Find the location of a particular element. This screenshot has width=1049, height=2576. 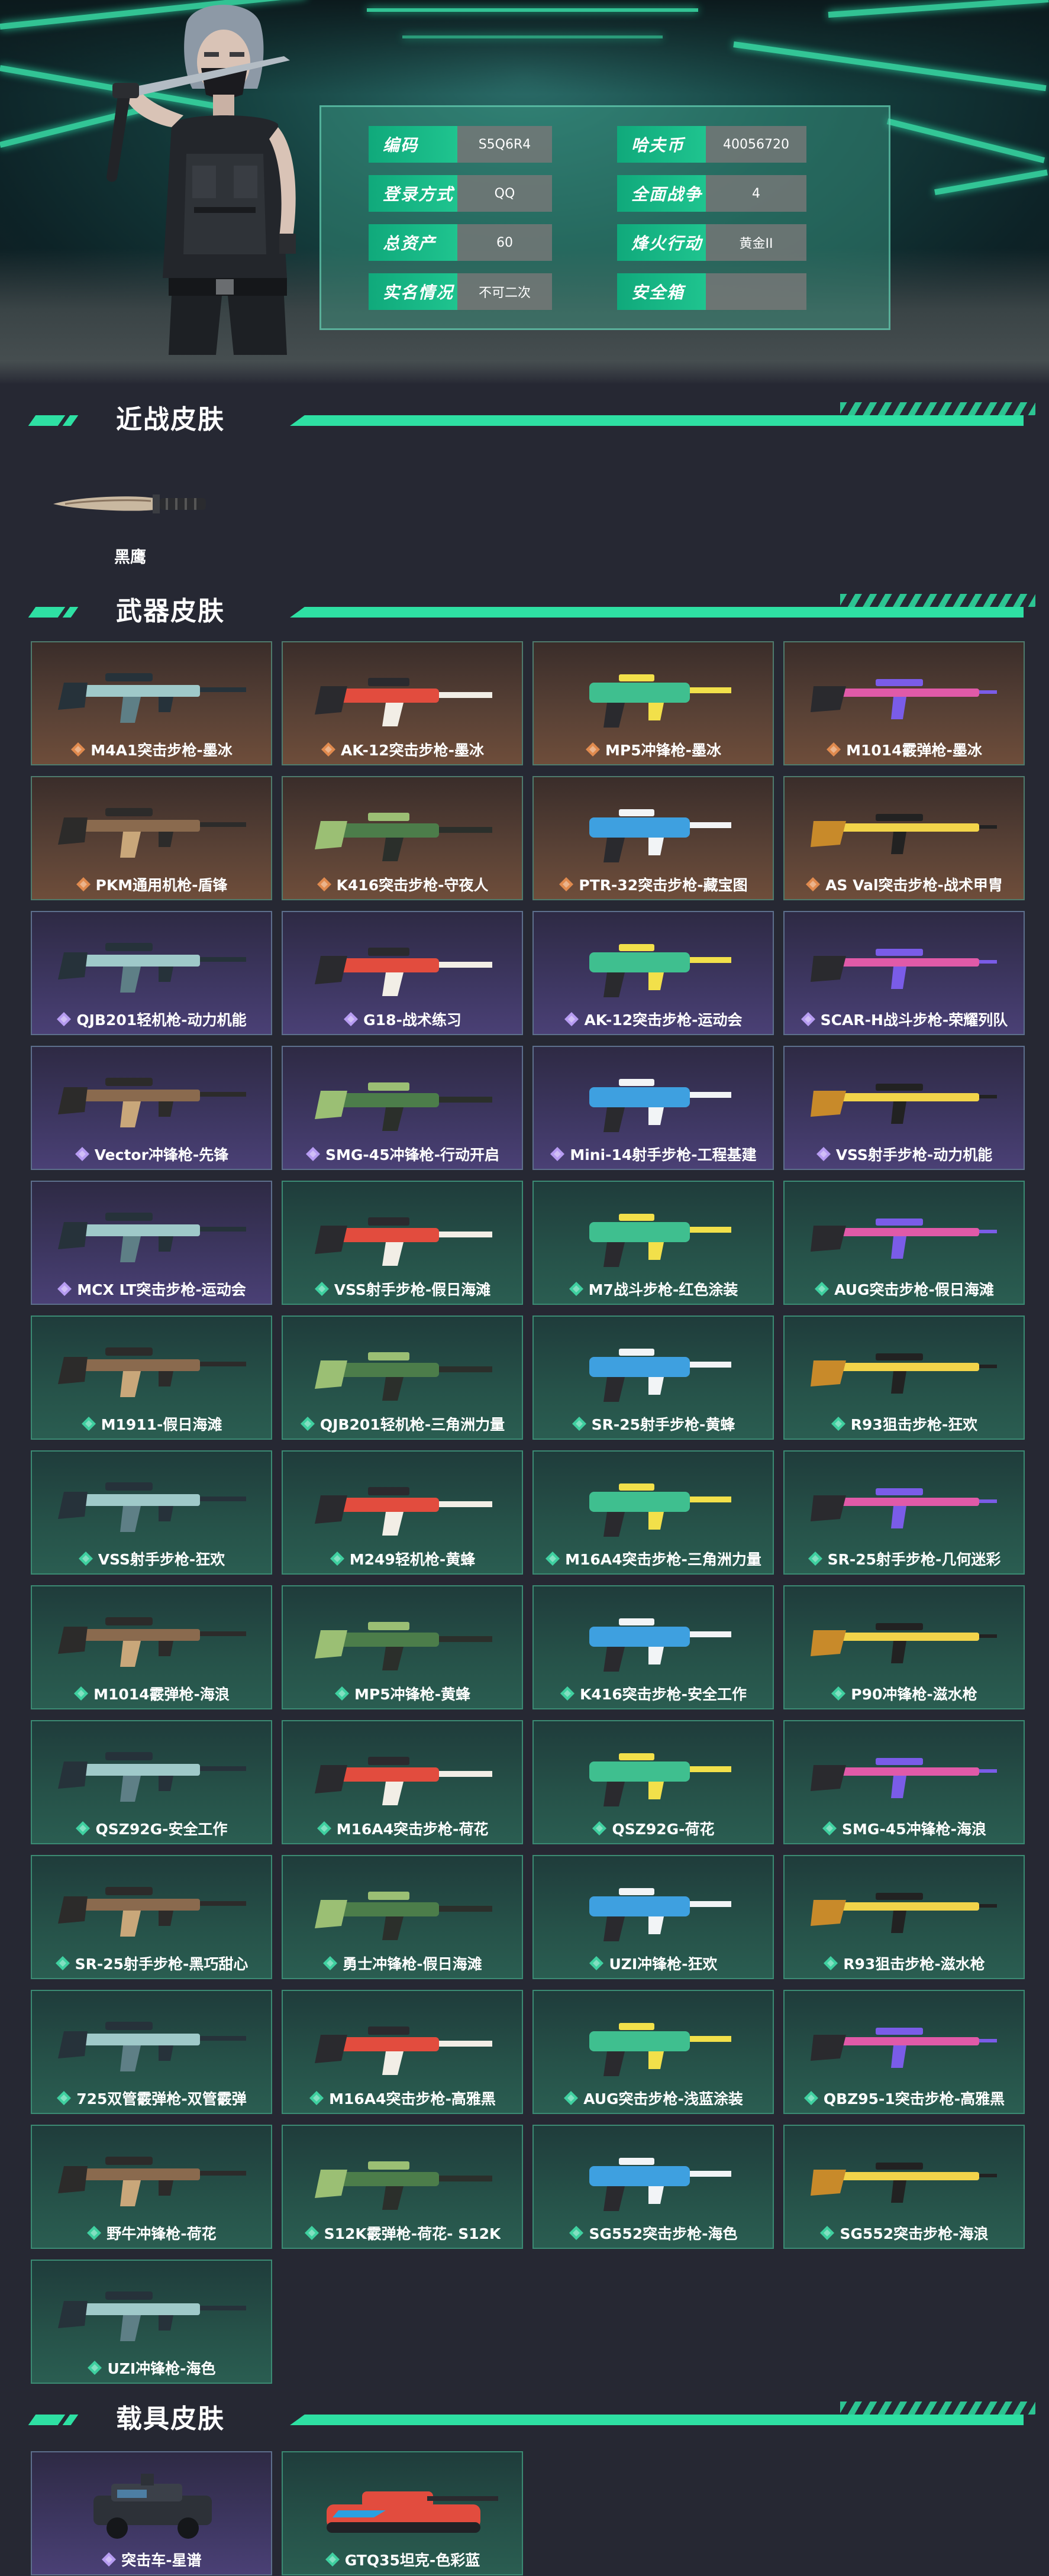

weapon-skin-card: M4A1突击步枪-墨冰 is located at coordinates (151, 703).